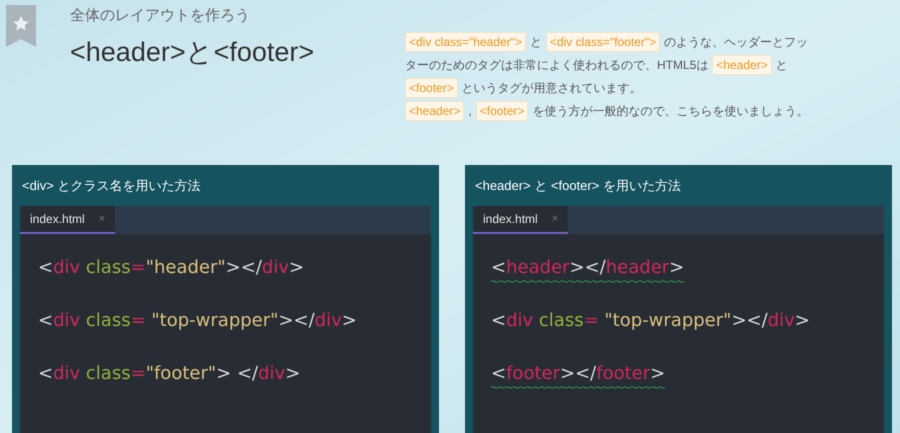  Describe the element at coordinates (21, 26) in the screenshot. I see `bookmark-star-icon` at that location.